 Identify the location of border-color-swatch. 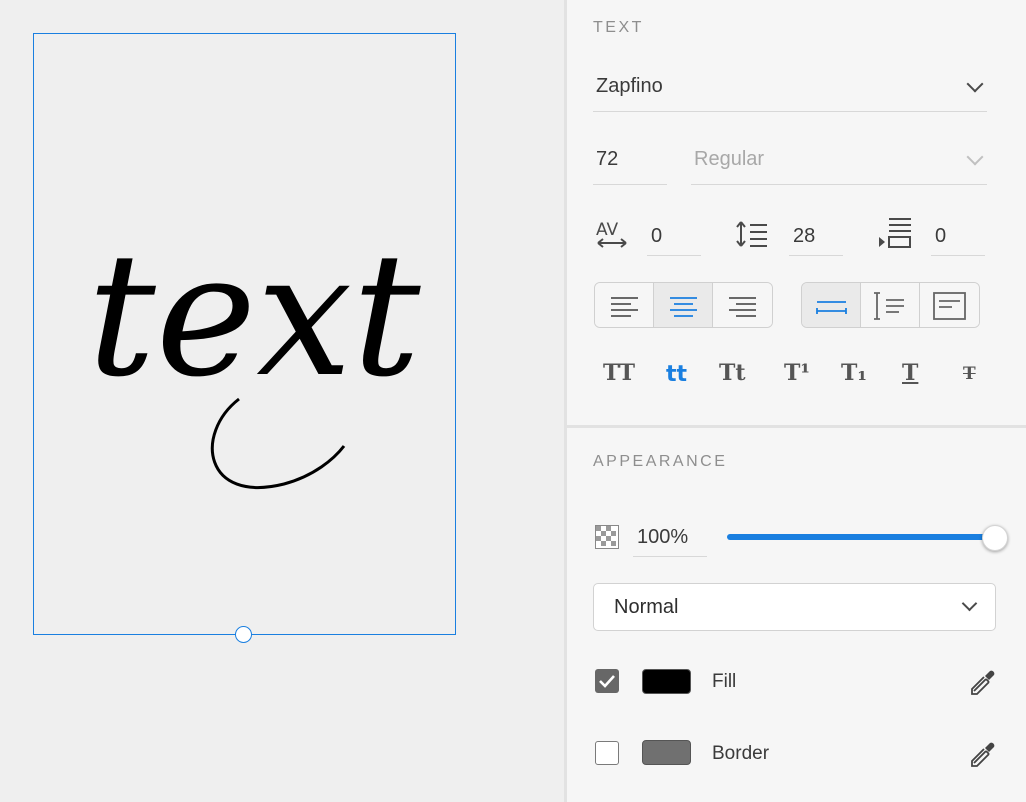
(666, 752).